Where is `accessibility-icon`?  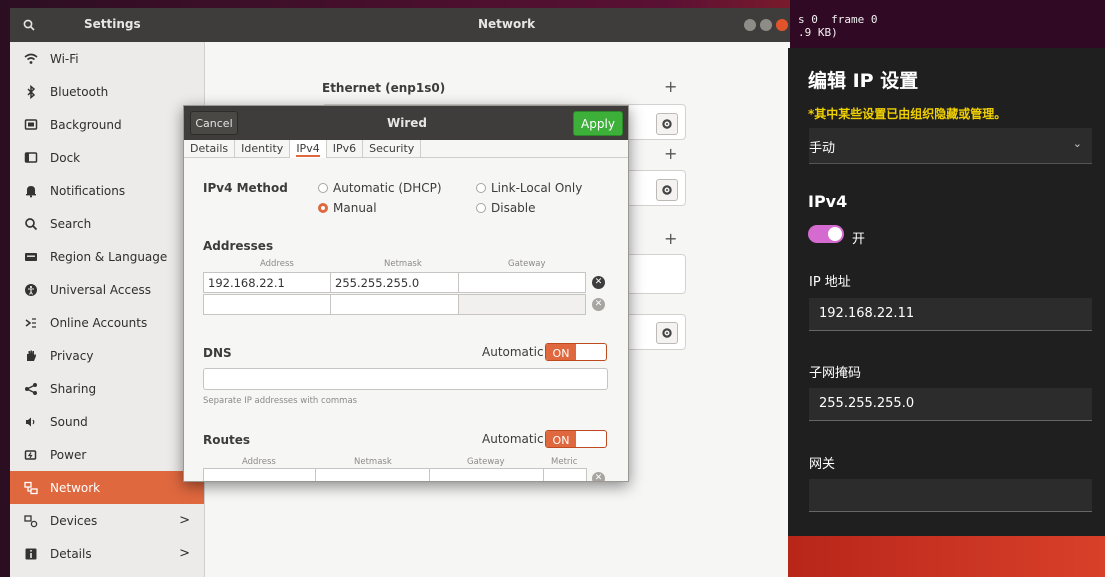
accessibility-icon is located at coordinates (31, 290).